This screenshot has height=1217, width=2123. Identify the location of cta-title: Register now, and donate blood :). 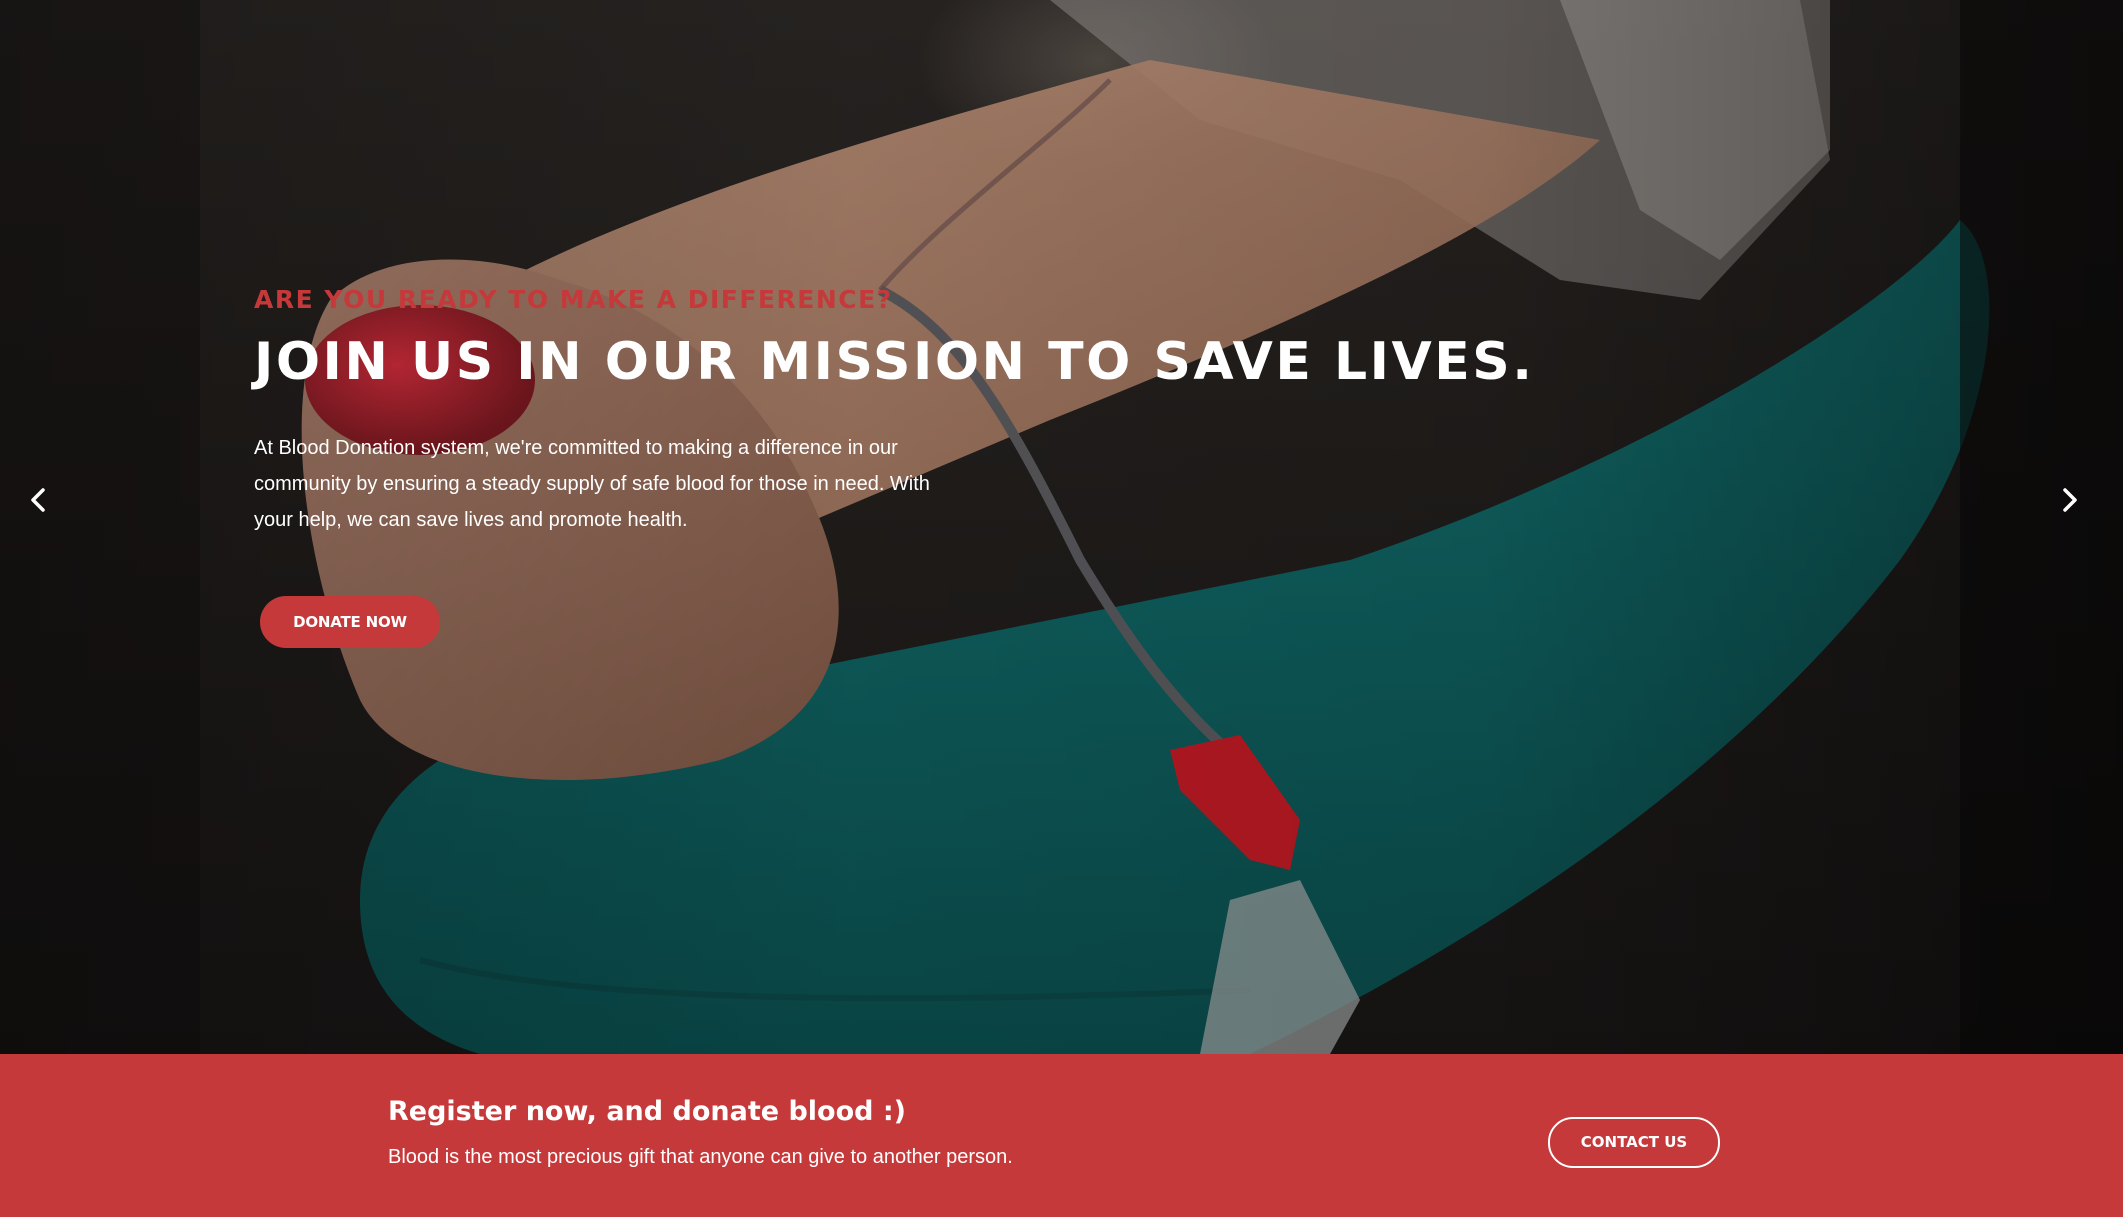
(647, 1111).